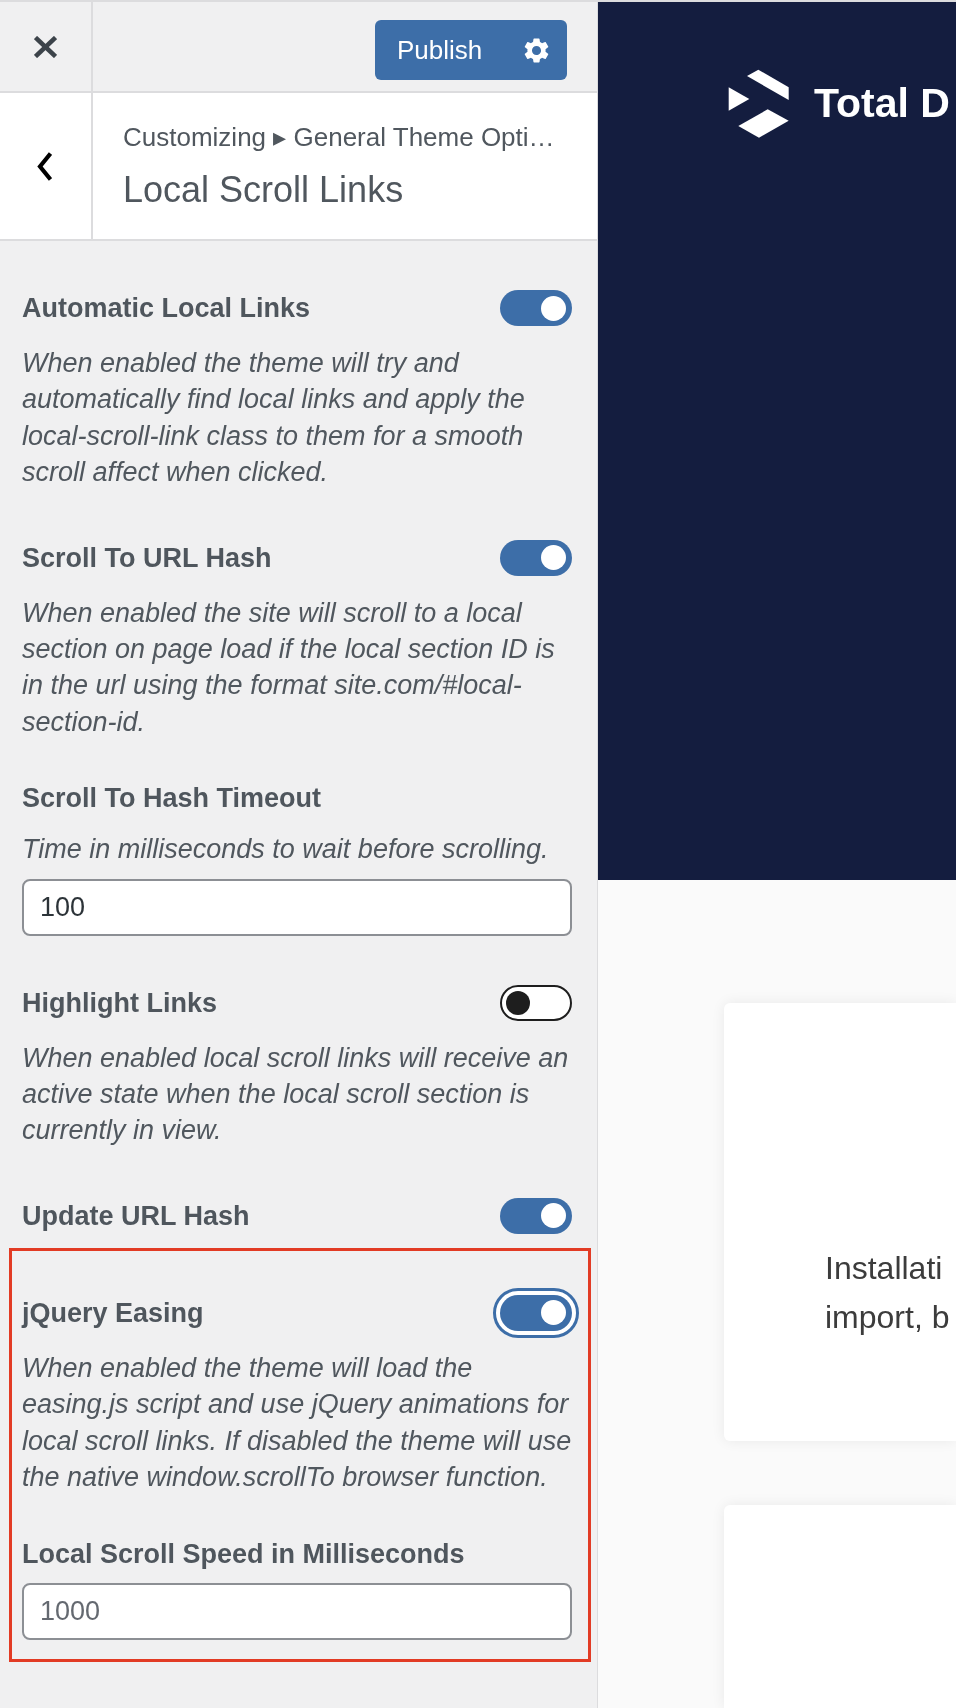  What do you see at coordinates (172, 799) in the screenshot?
I see `control-label: Scroll To Hash Timeout` at bounding box center [172, 799].